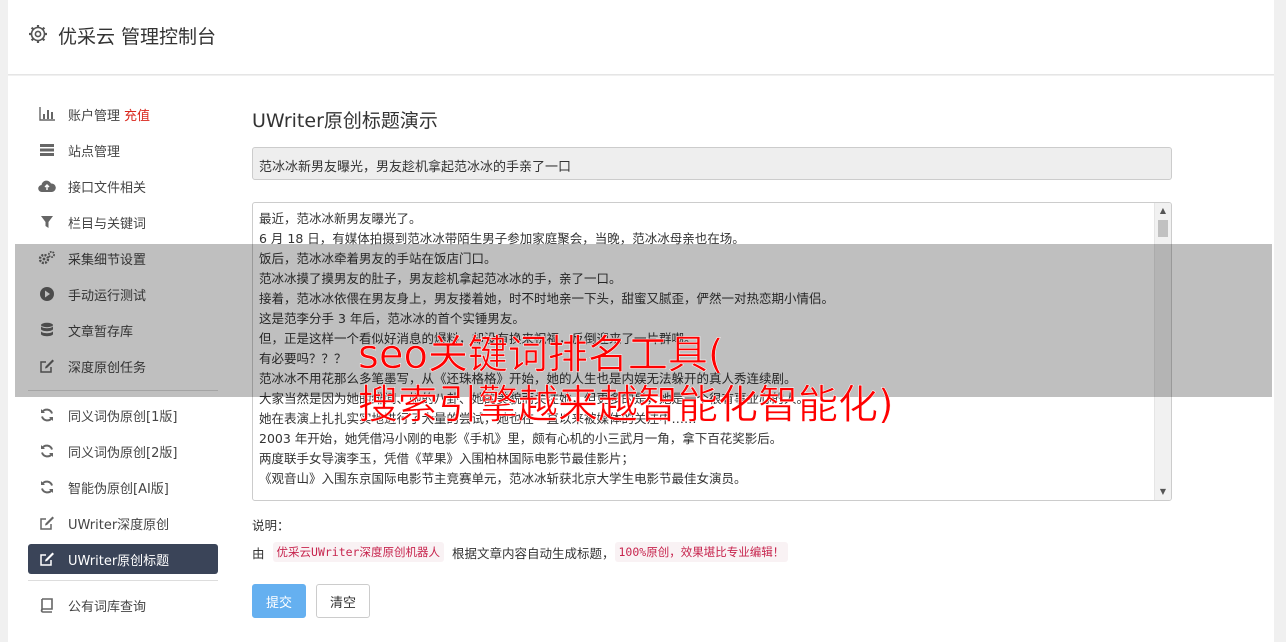  I want to click on sidebar-item-group2-4: UWriter原创标题, so click(123, 559).